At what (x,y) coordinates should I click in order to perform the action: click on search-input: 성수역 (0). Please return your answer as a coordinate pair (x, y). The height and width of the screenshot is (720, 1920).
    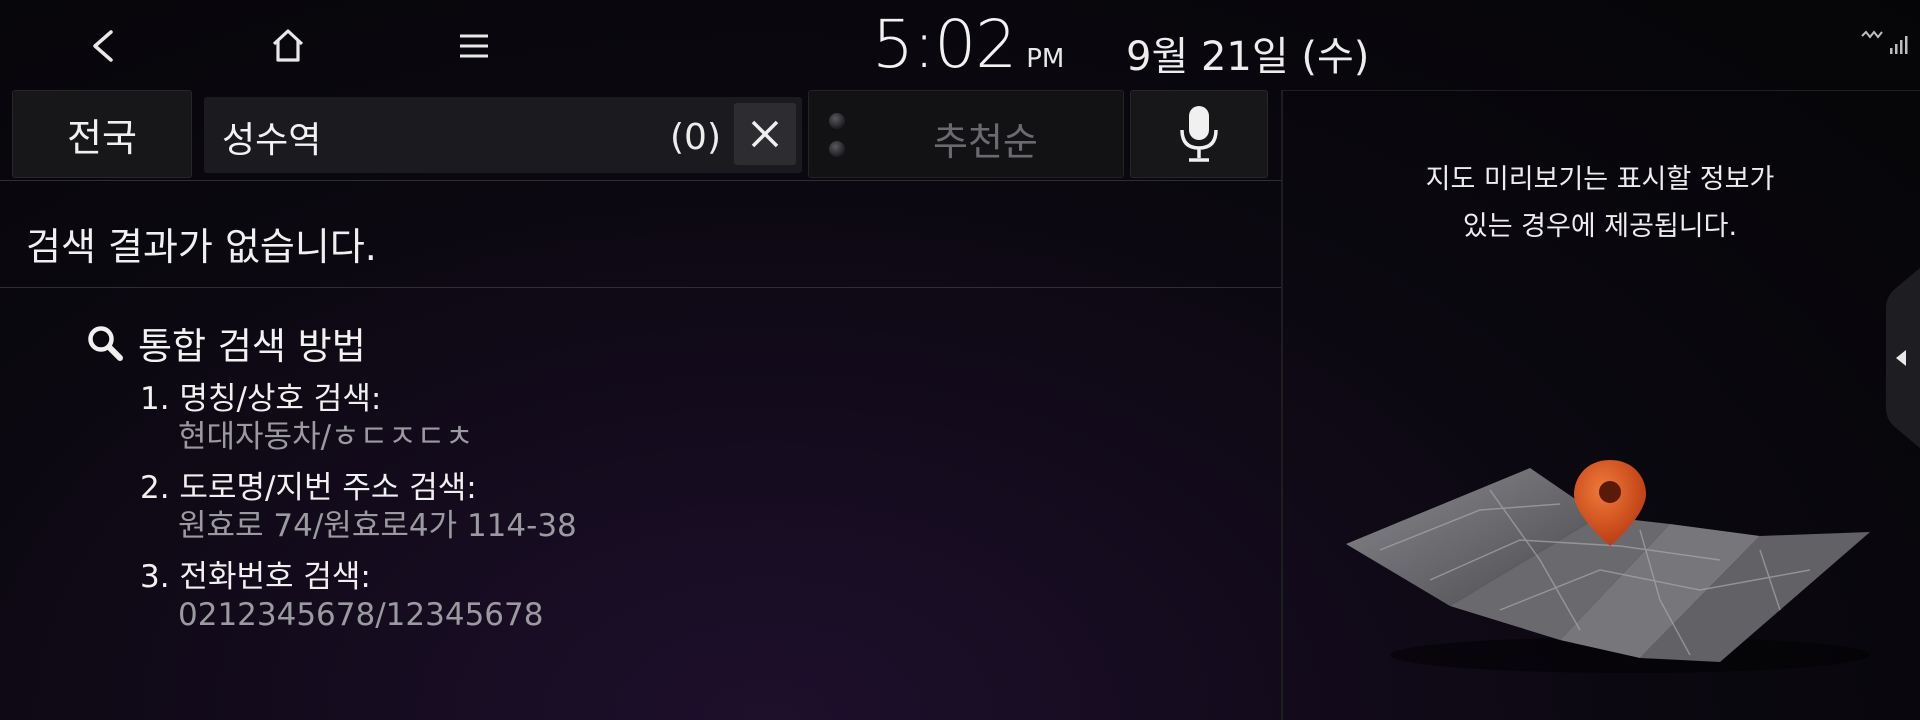
    Looking at the image, I should click on (503, 135).